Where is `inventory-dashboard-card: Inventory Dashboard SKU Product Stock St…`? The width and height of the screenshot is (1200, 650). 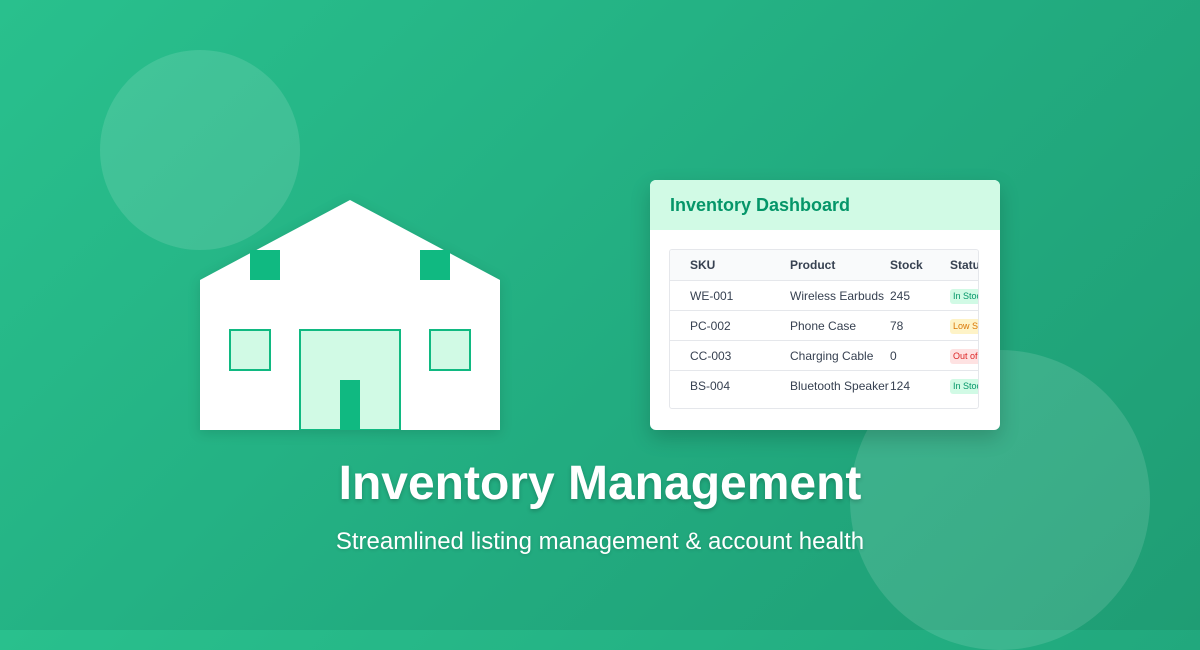
inventory-dashboard-card: Inventory Dashboard SKU Product Stock St… is located at coordinates (825, 305).